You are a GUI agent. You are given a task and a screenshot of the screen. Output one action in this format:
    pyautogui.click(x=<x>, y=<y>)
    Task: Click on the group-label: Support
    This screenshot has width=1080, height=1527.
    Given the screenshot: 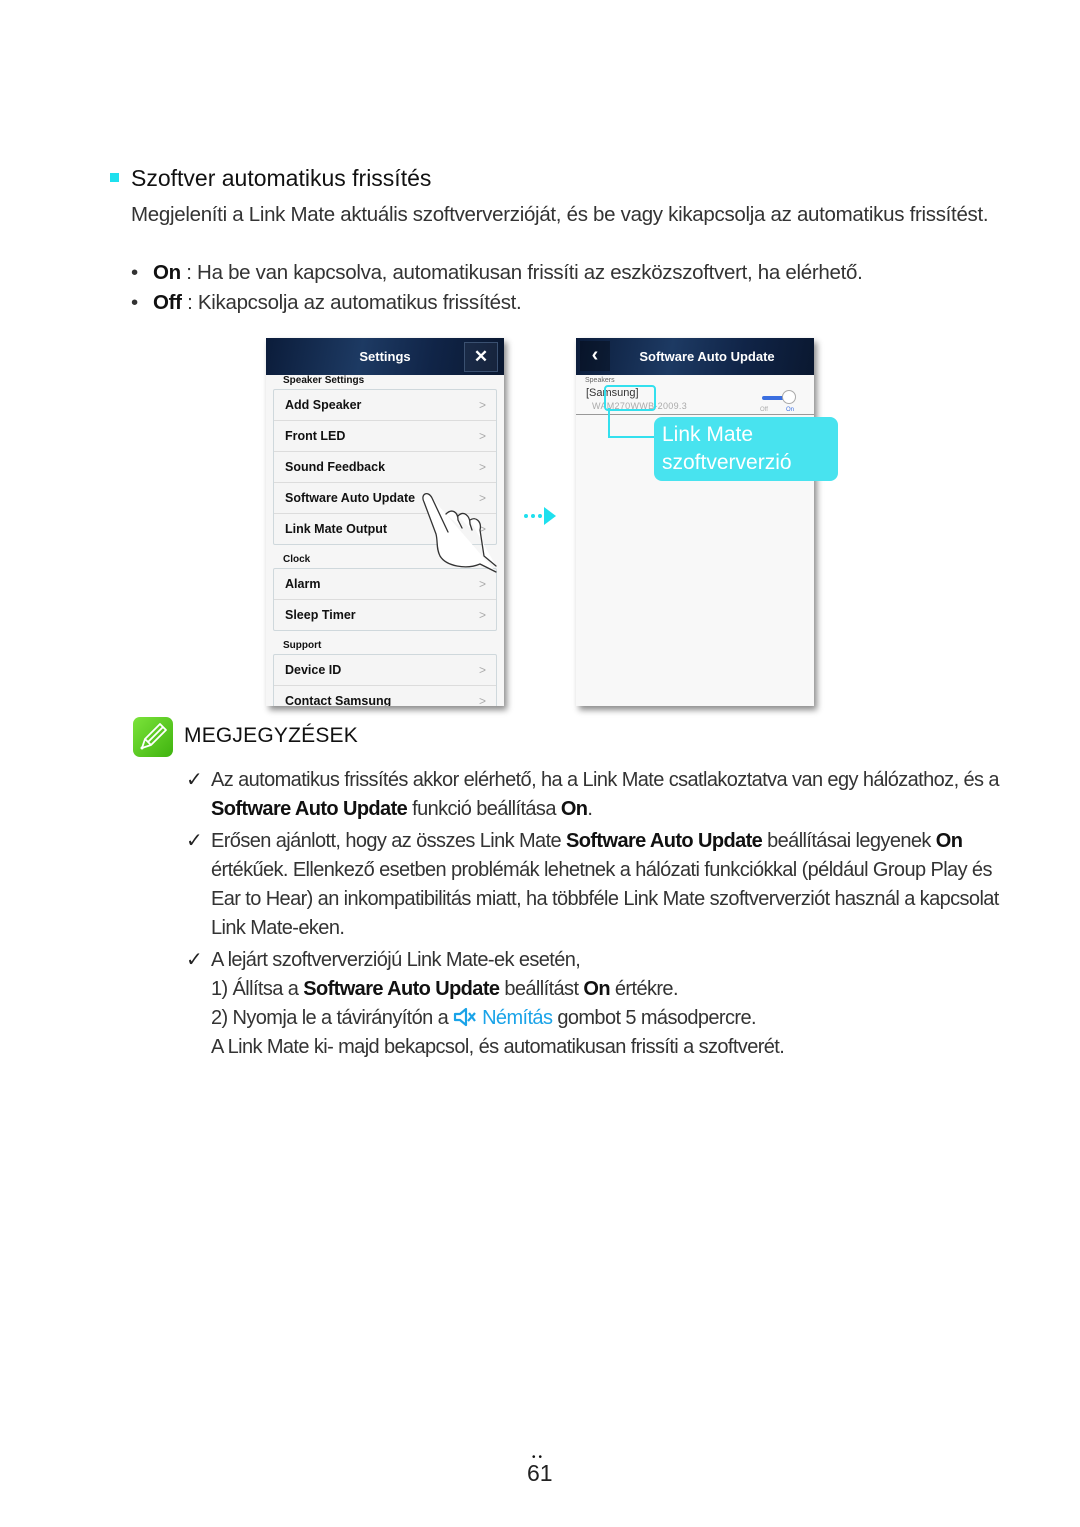 What is the action you would take?
    pyautogui.click(x=302, y=645)
    